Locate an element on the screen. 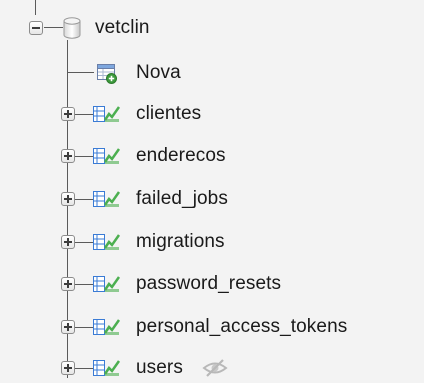 The image size is (424, 383). table-row: failed_jobs is located at coordinates (212, 199).